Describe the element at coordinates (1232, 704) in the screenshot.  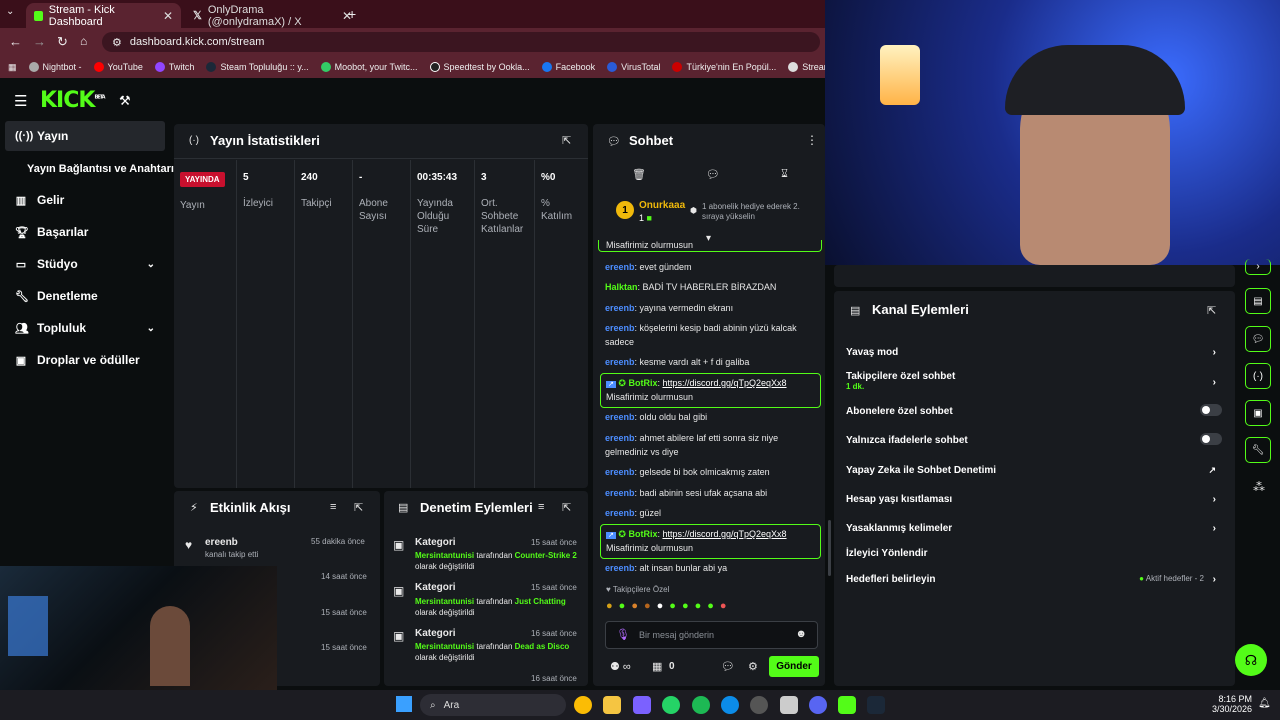
I see `taskbar-clock: 8:16 PM 3/30/2026` at that location.